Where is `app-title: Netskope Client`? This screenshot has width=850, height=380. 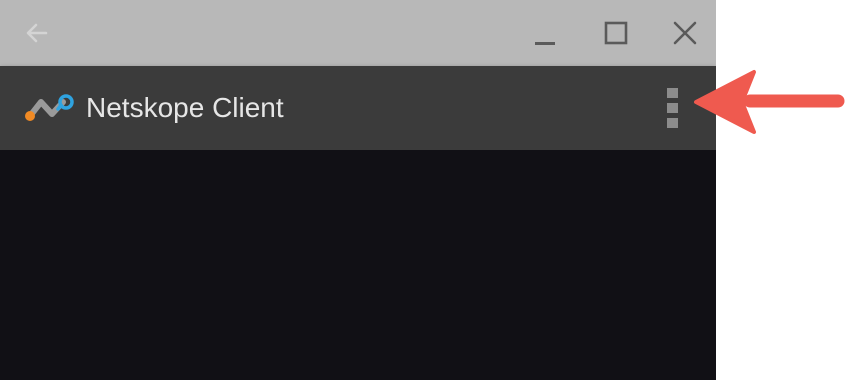
app-title: Netskope Client is located at coordinates (185, 107).